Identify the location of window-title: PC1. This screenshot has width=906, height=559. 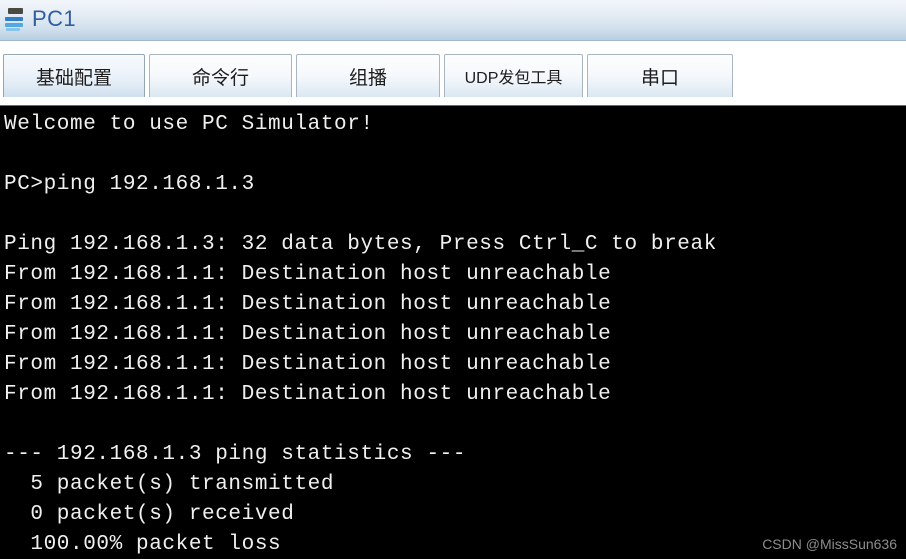
(54, 18).